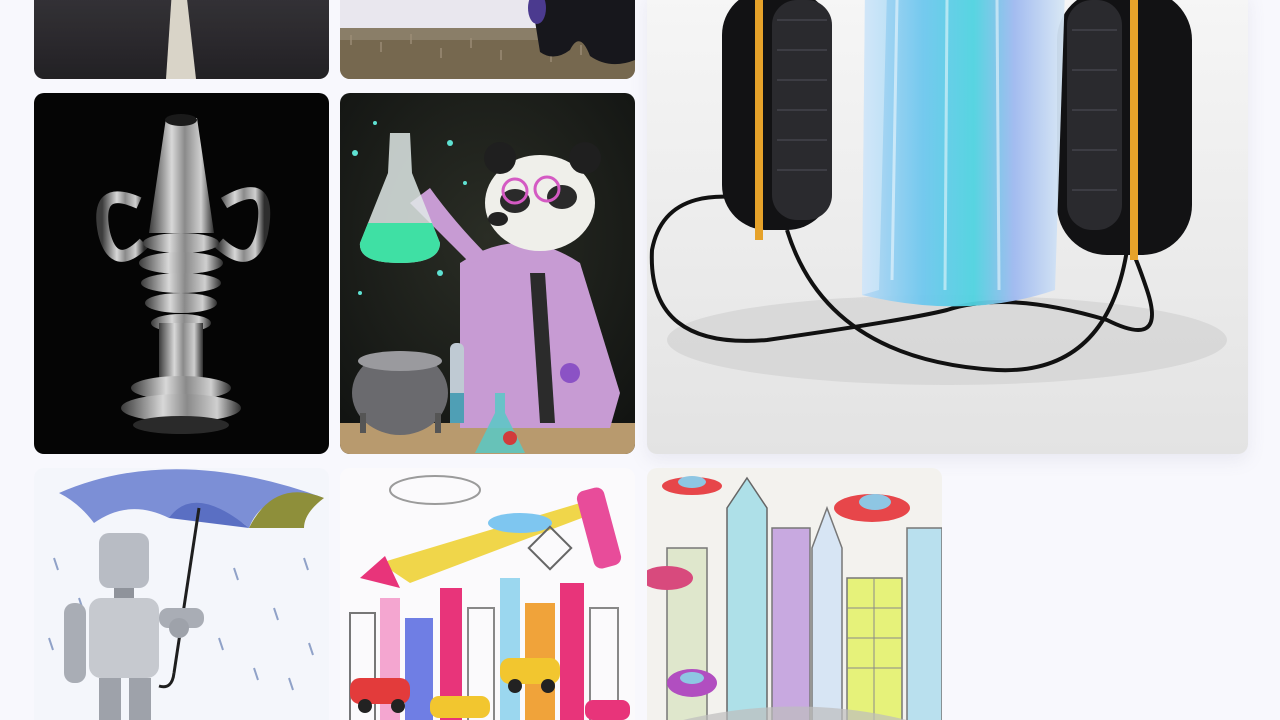 Image resolution: width=1280 pixels, height=720 pixels. I want to click on gallery-image-sketched-skyscrapers, so click(794, 594).